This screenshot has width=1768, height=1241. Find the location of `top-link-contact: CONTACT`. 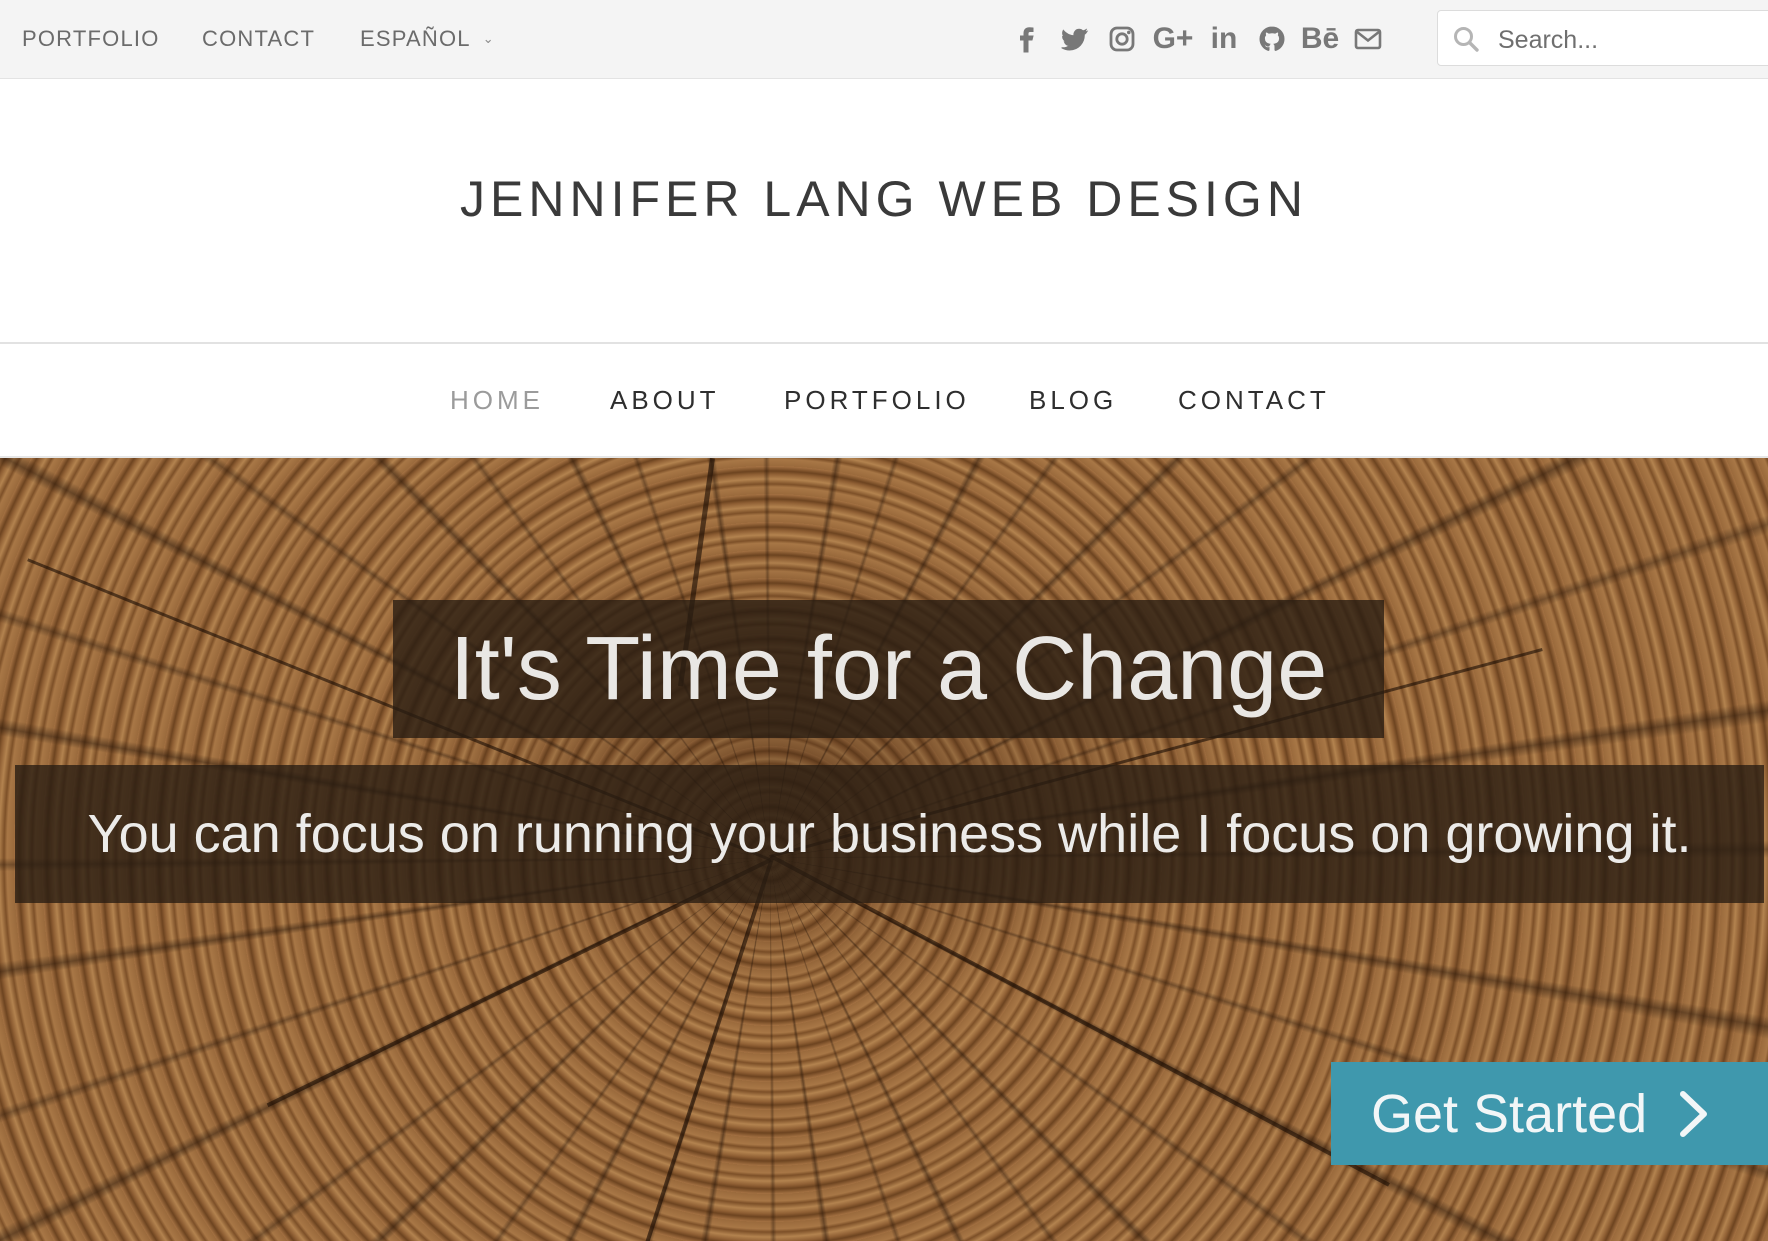

top-link-contact: CONTACT is located at coordinates (258, 39).